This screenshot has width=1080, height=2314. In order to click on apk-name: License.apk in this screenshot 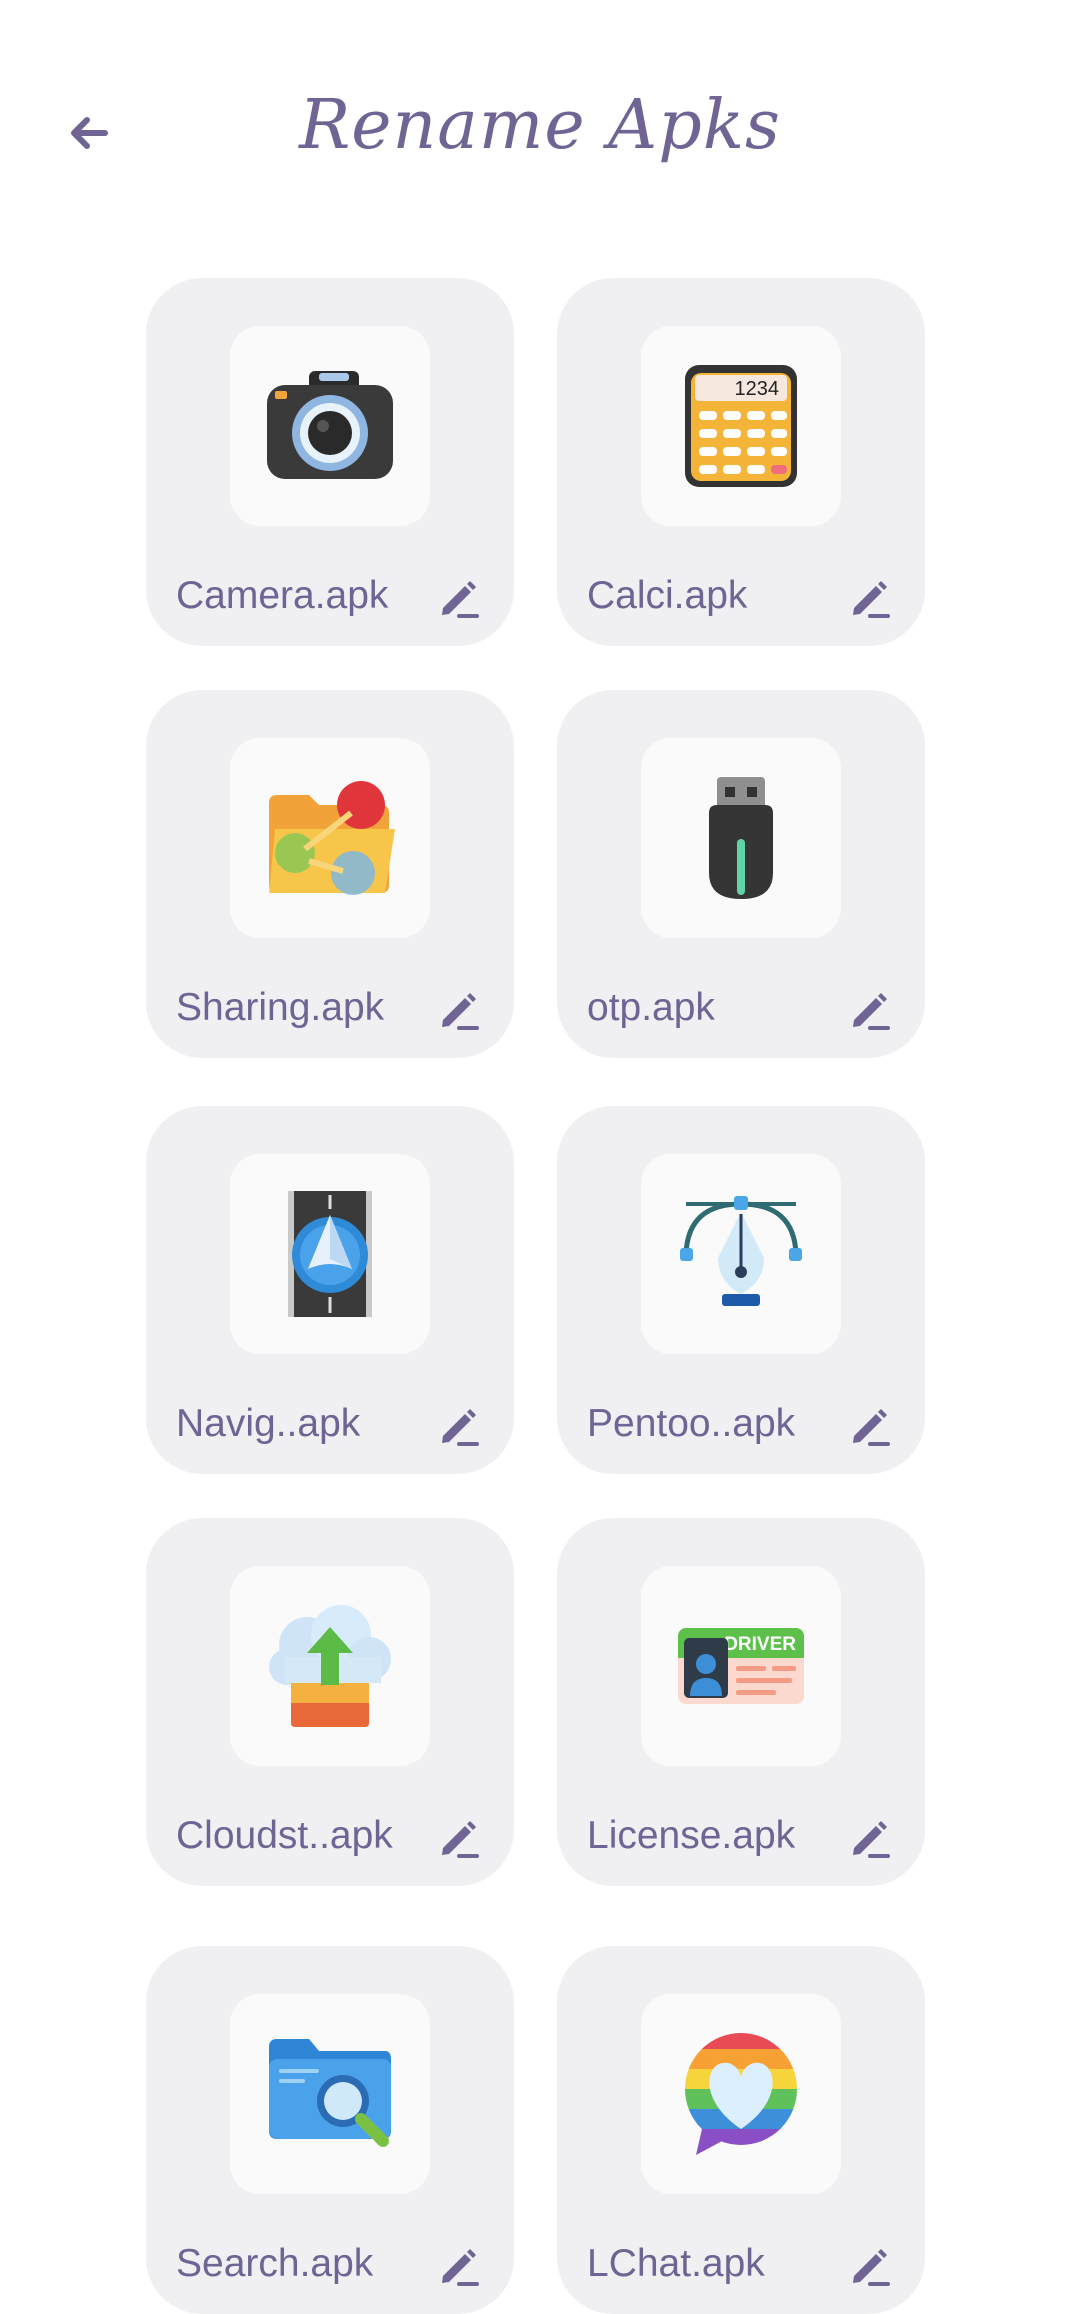, I will do `click(691, 1835)`.